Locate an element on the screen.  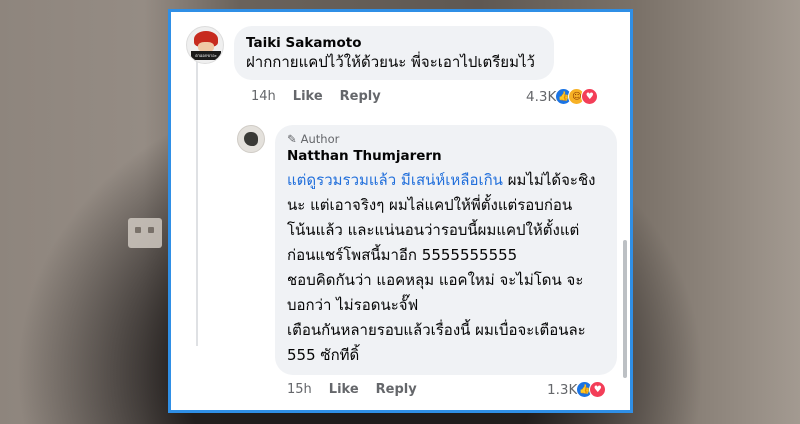
comment-author-name: Taiki Sakamoto is located at coordinates (394, 43).